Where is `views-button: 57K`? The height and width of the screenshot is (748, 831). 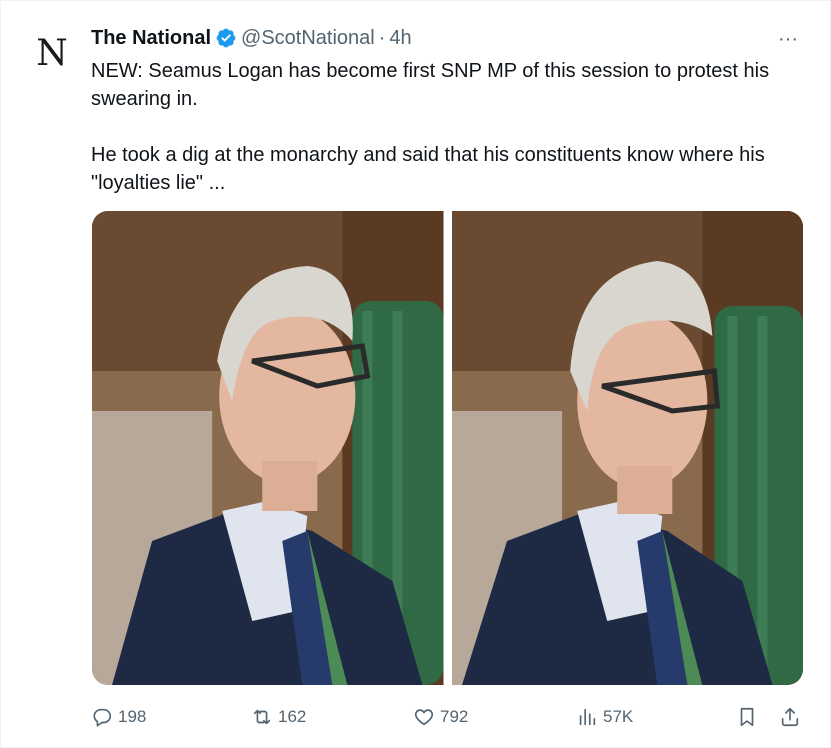
views-button: 57K is located at coordinates (604, 717).